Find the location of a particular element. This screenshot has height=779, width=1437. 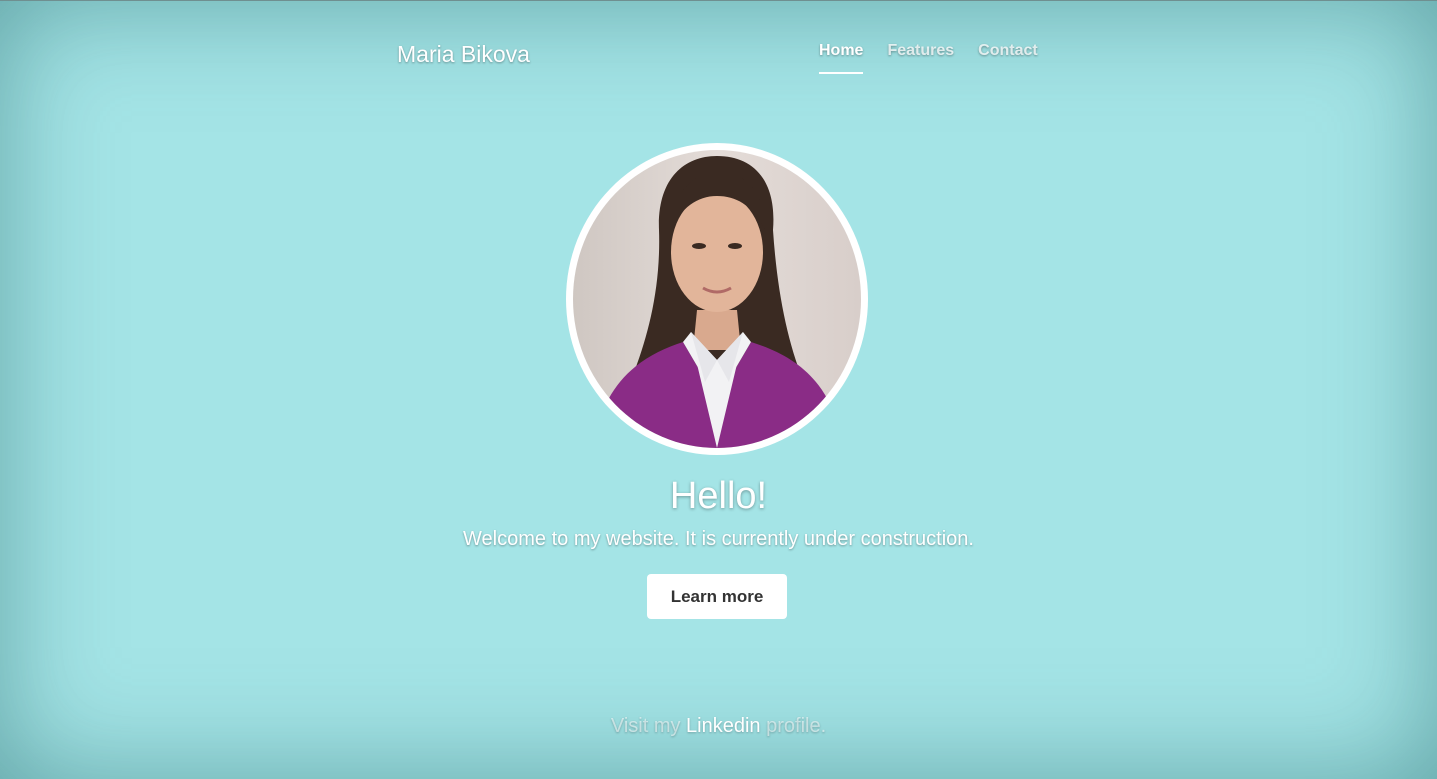

linkedin-link: Linkedin is located at coordinates (723, 726).